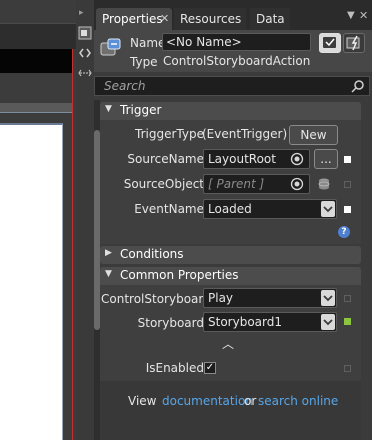 The image size is (372, 440). I want to click on common-properties-header: ▼ Common Properties, so click(230, 276).